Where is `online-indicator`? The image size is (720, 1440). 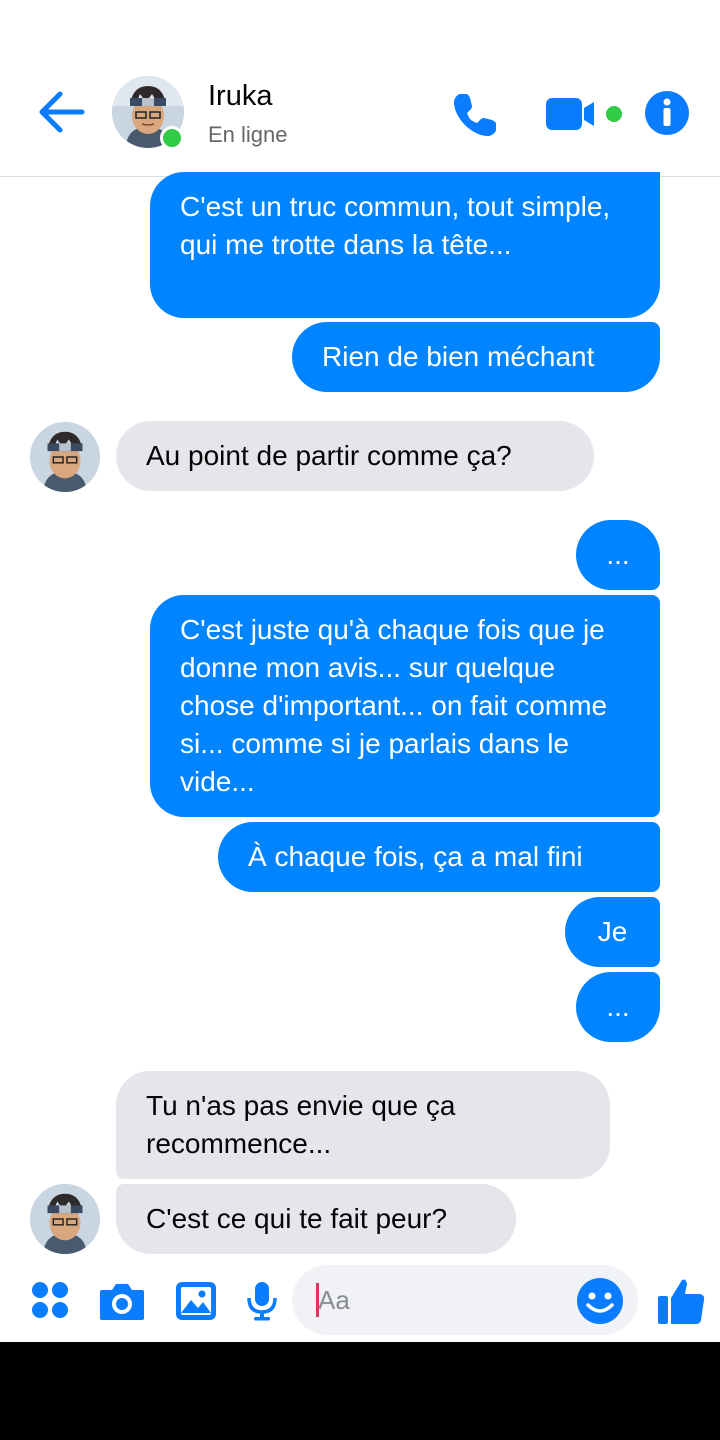 online-indicator is located at coordinates (172, 138).